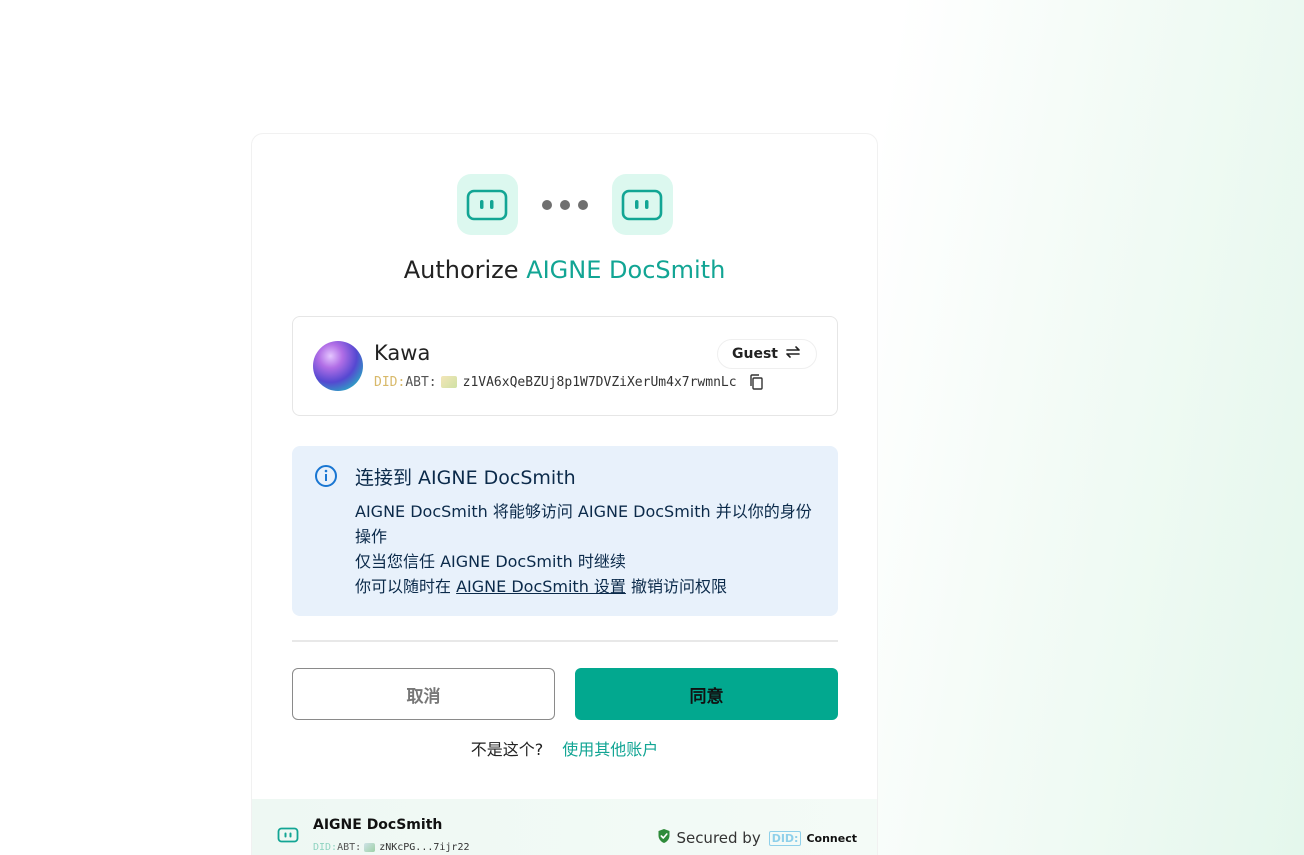 The image size is (1304, 855). What do you see at coordinates (785, 838) in the screenshot?
I see `did-badge: DID:` at bounding box center [785, 838].